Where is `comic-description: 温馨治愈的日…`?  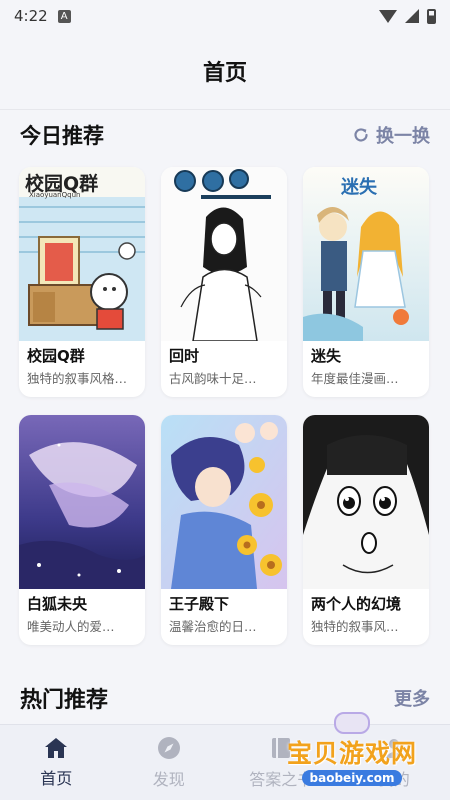
comic-description: 温馨治愈的日… is located at coordinates (213, 626).